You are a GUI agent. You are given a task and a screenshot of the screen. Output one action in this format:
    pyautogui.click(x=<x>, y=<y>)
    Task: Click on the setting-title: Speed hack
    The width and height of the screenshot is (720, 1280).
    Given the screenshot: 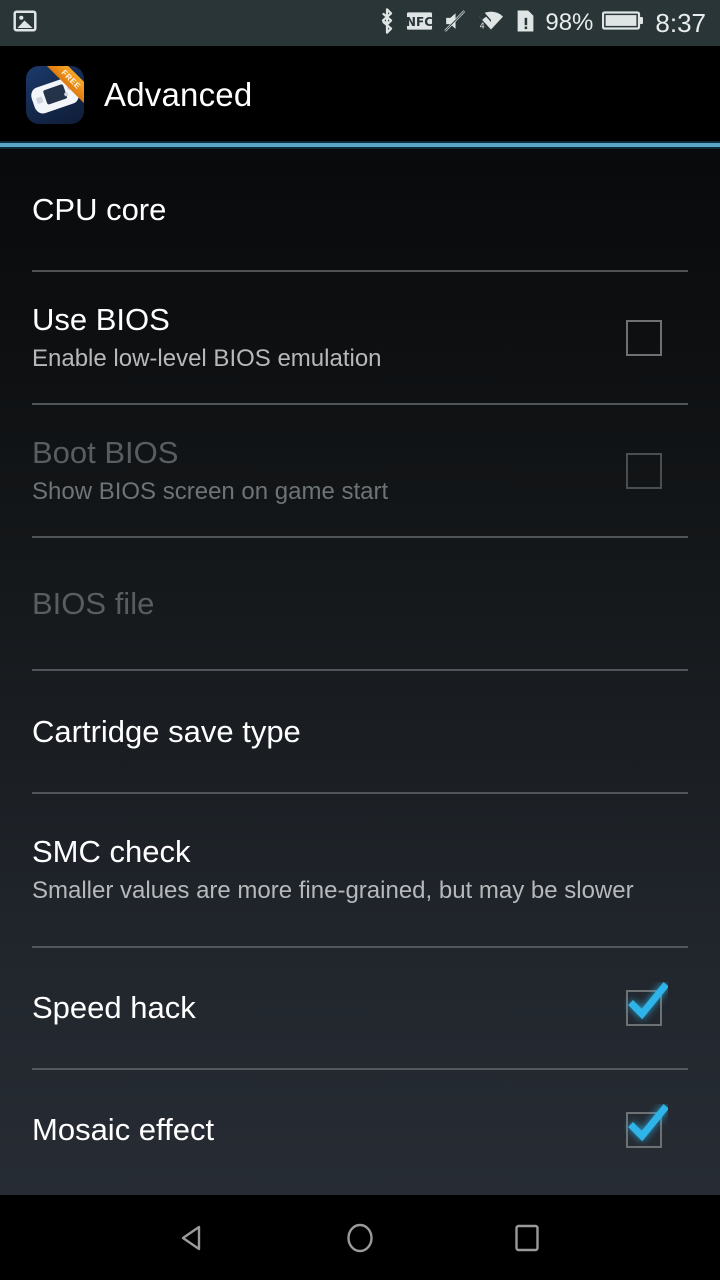 What is the action you would take?
    pyautogui.click(x=114, y=1007)
    